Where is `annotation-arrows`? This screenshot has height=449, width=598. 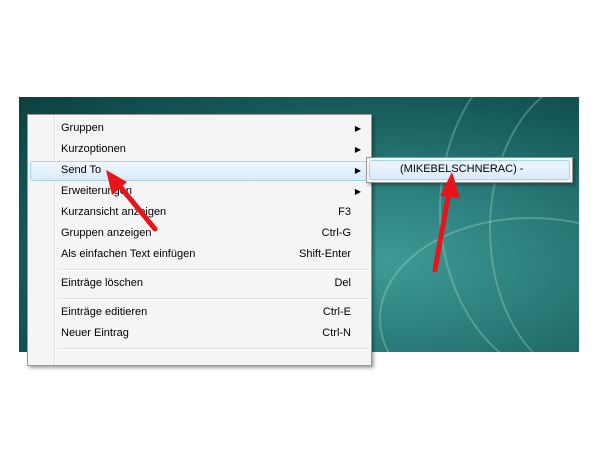 annotation-arrows is located at coordinates (283, 221).